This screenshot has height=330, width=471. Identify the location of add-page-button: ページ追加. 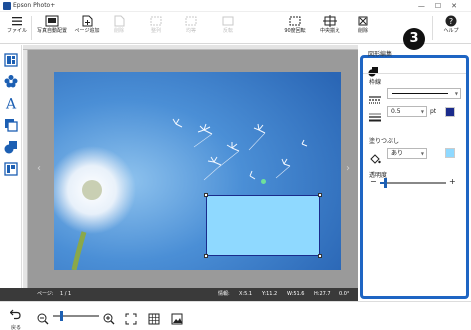
(87, 28).